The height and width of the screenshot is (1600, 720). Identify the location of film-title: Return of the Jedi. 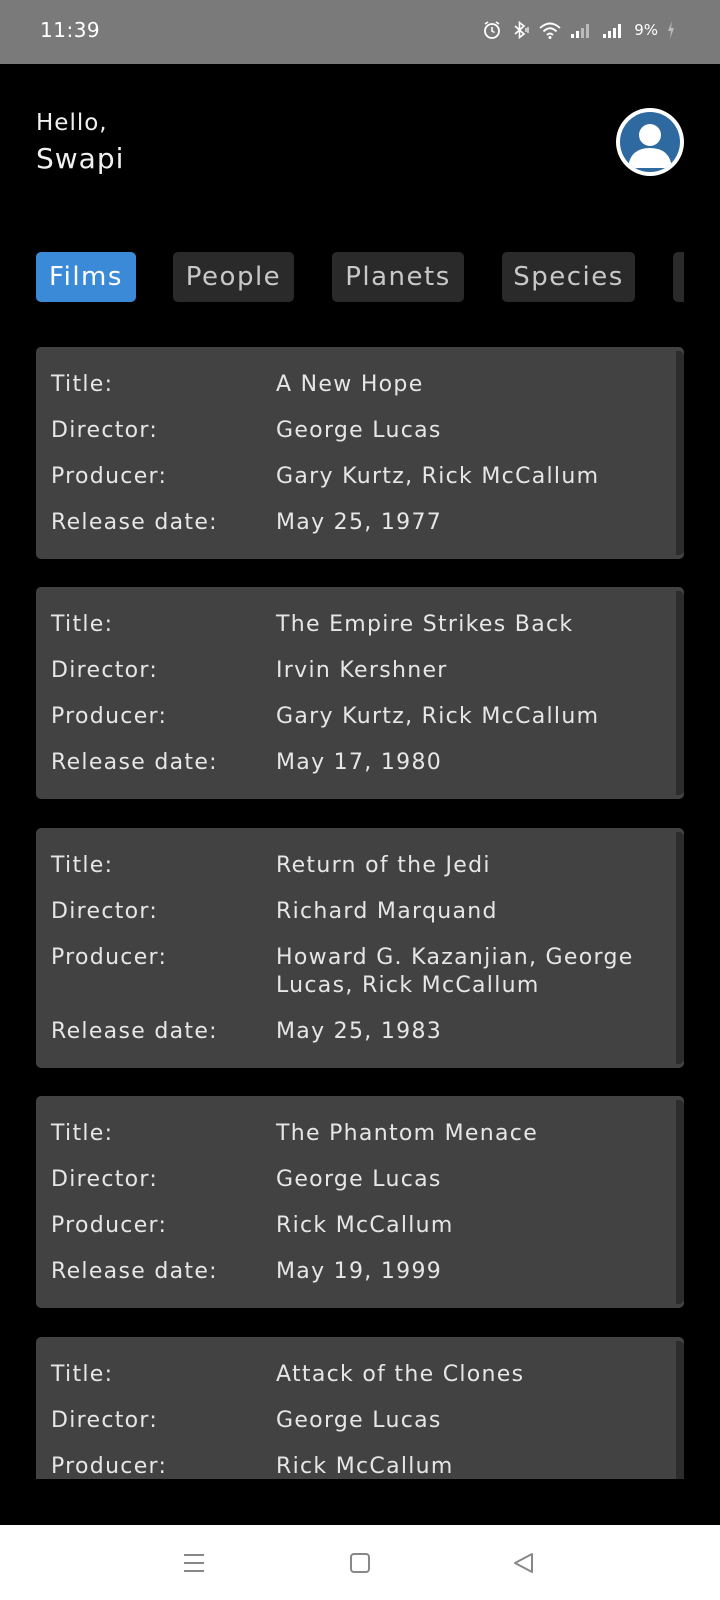
(383, 865).